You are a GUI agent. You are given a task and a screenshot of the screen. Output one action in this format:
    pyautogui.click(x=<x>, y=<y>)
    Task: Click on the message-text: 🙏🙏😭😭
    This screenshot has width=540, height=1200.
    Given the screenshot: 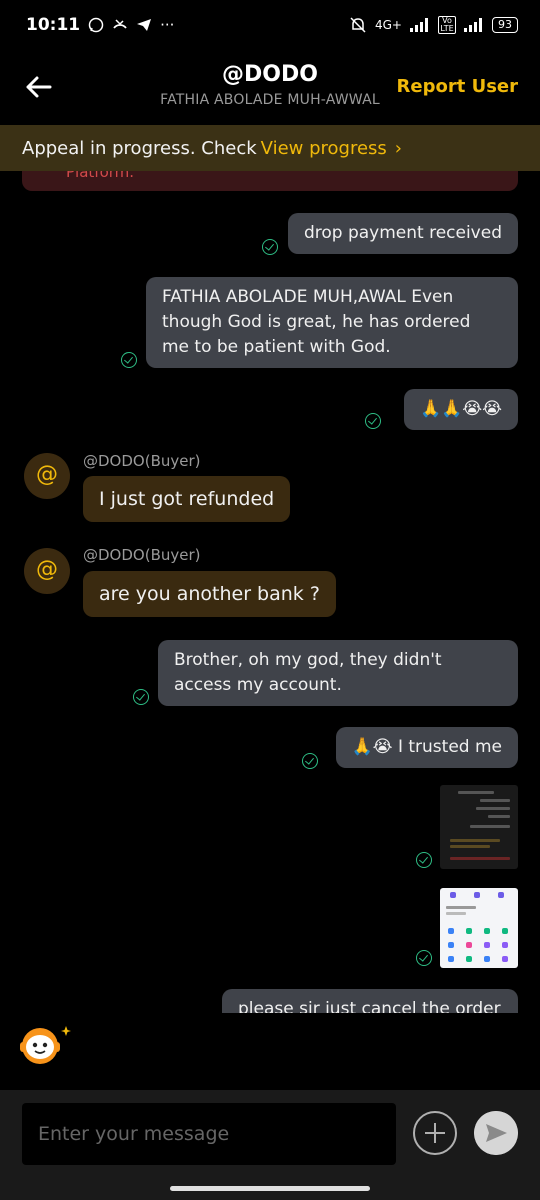 What is the action you would take?
    pyautogui.click(x=460, y=409)
    